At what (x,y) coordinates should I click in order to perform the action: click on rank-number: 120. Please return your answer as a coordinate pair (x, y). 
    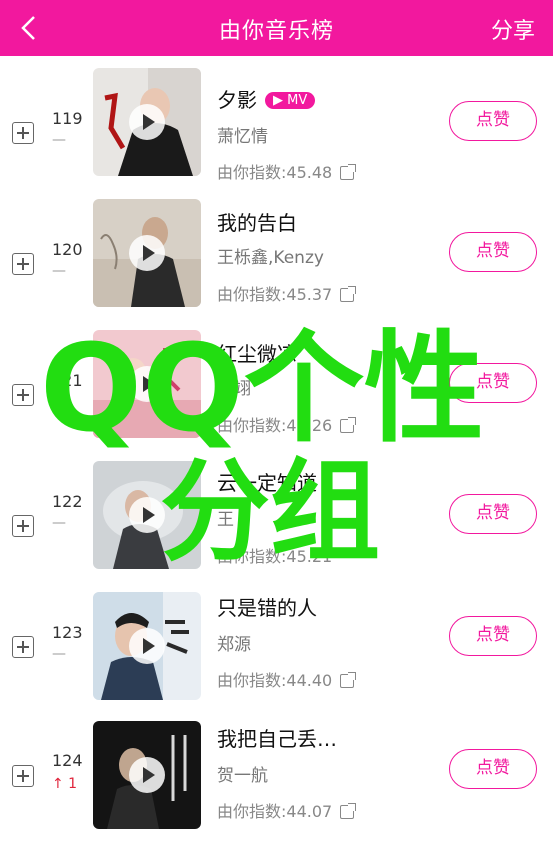
    Looking at the image, I should click on (67, 249).